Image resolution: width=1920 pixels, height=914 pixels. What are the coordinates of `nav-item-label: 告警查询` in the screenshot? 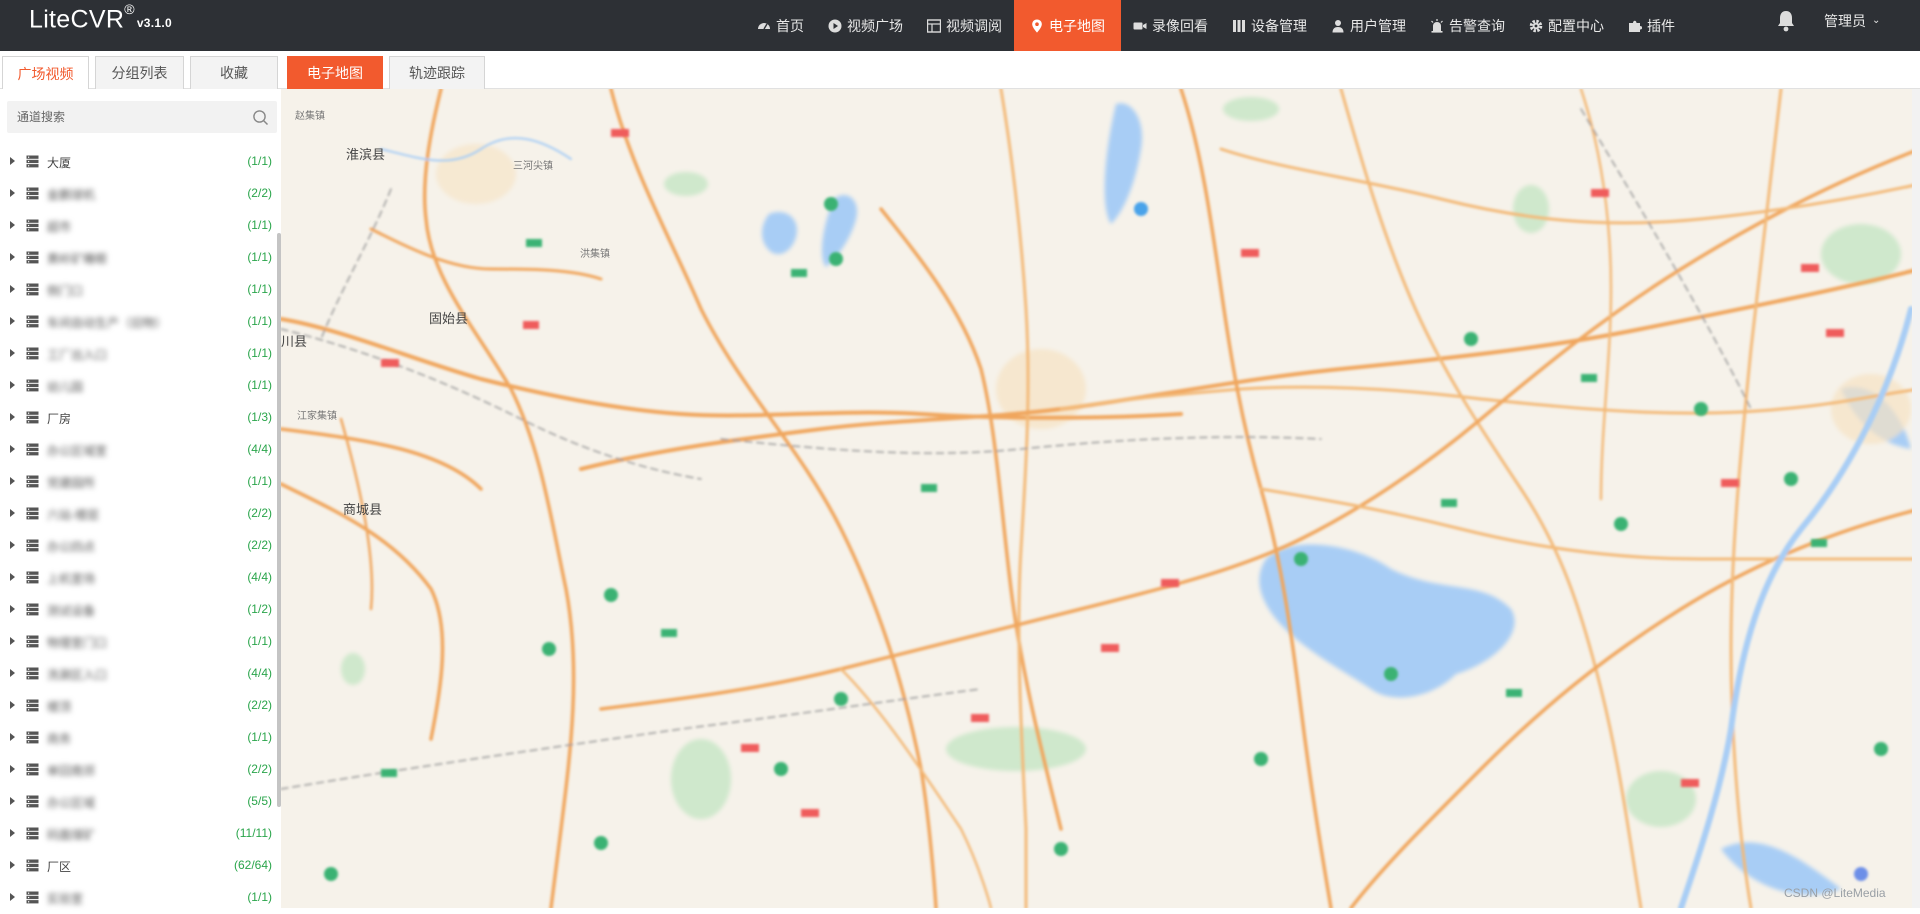 It's located at (1477, 25).